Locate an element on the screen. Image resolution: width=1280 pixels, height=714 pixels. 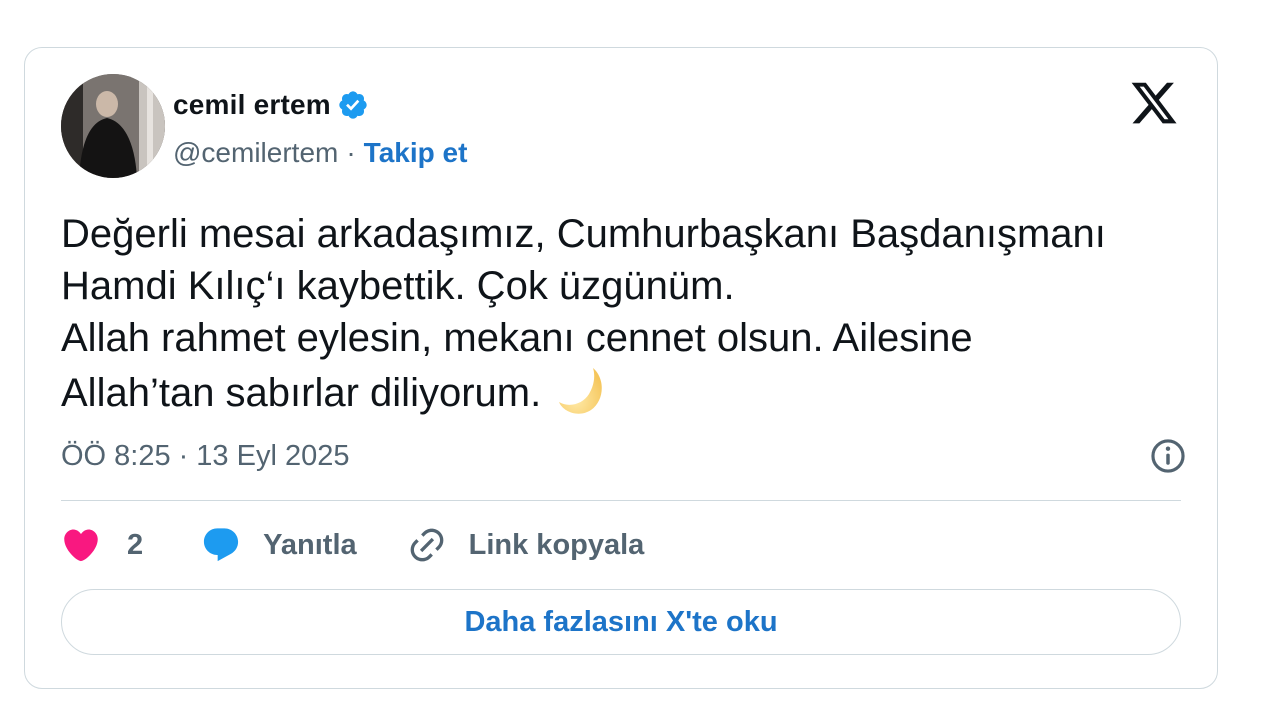
tweet-timestamp: ÖÖ 8:25 · 13 Eyl 2025 is located at coordinates (205, 456).